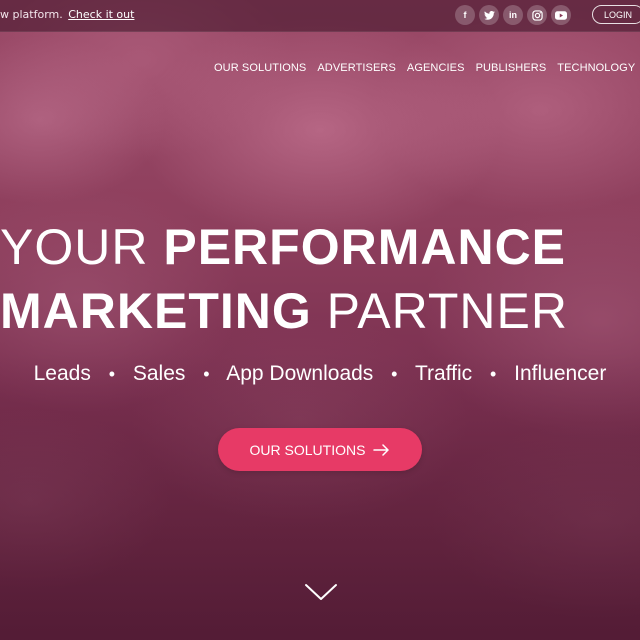 The image size is (640, 640). What do you see at coordinates (260, 68) in the screenshot?
I see `nav-item-our-solutions: OUR SOLUTIONS` at bounding box center [260, 68].